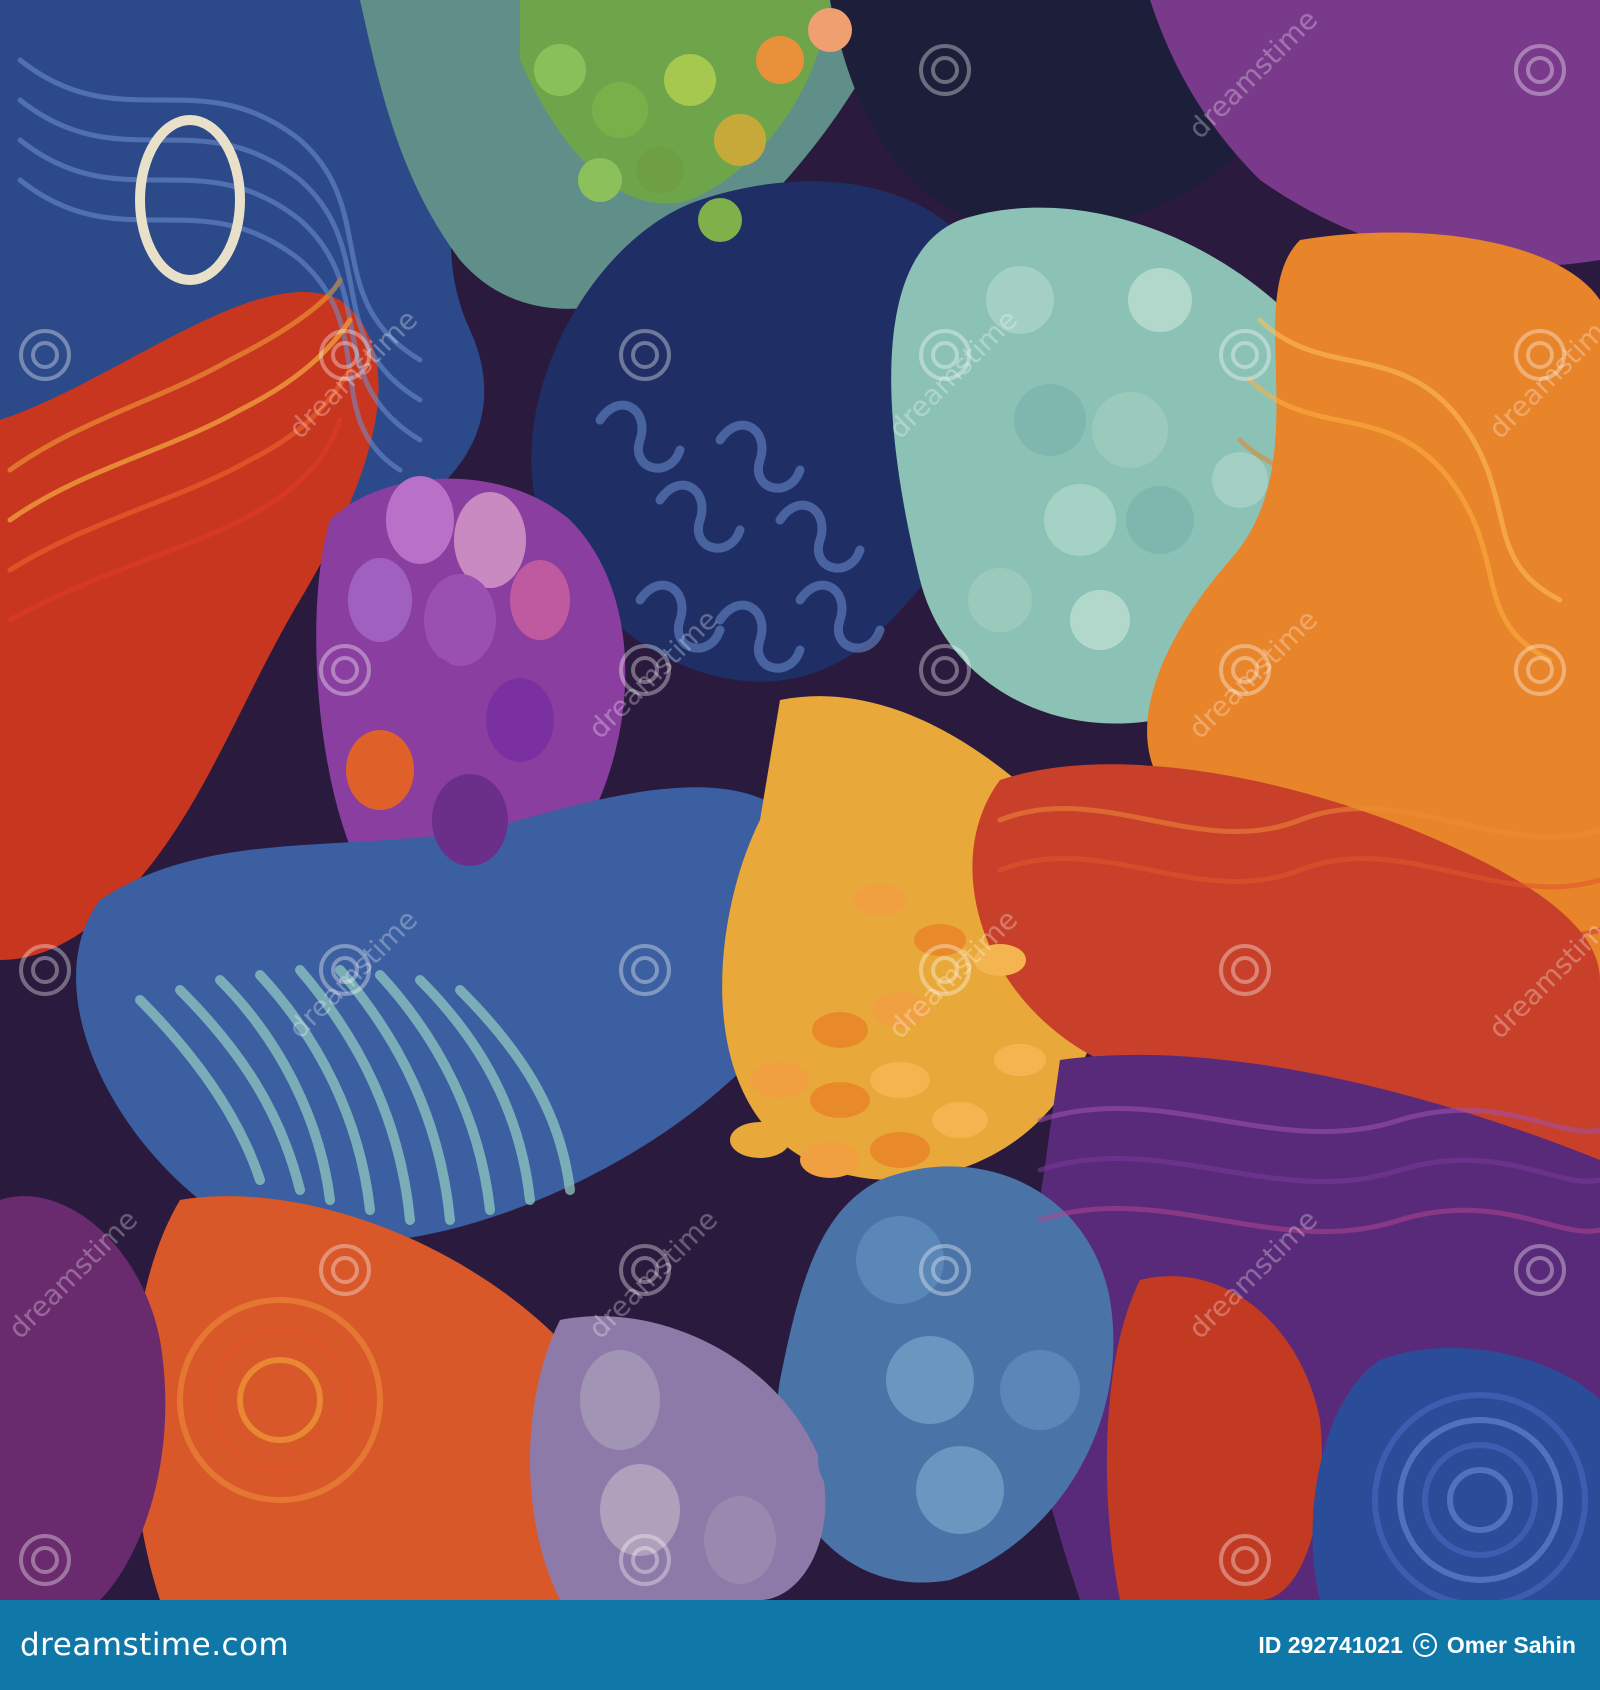  What do you see at coordinates (800, 1645) in the screenshot?
I see `footer-bar: dreamstime.com ID 292741021 C Omer Sahin` at bounding box center [800, 1645].